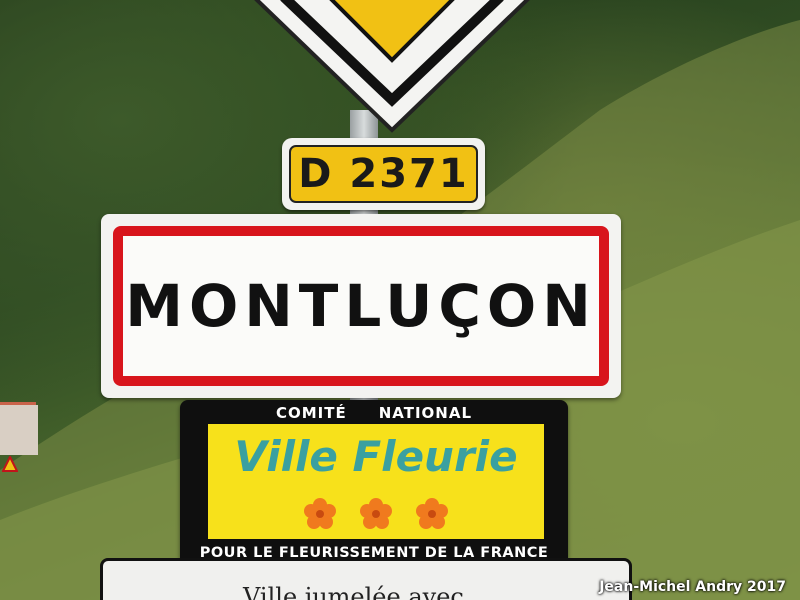 This screenshot has width=800, height=600. What do you see at coordinates (376, 456) in the screenshot?
I see `fleurie-title: Ville Fleurie` at bounding box center [376, 456].